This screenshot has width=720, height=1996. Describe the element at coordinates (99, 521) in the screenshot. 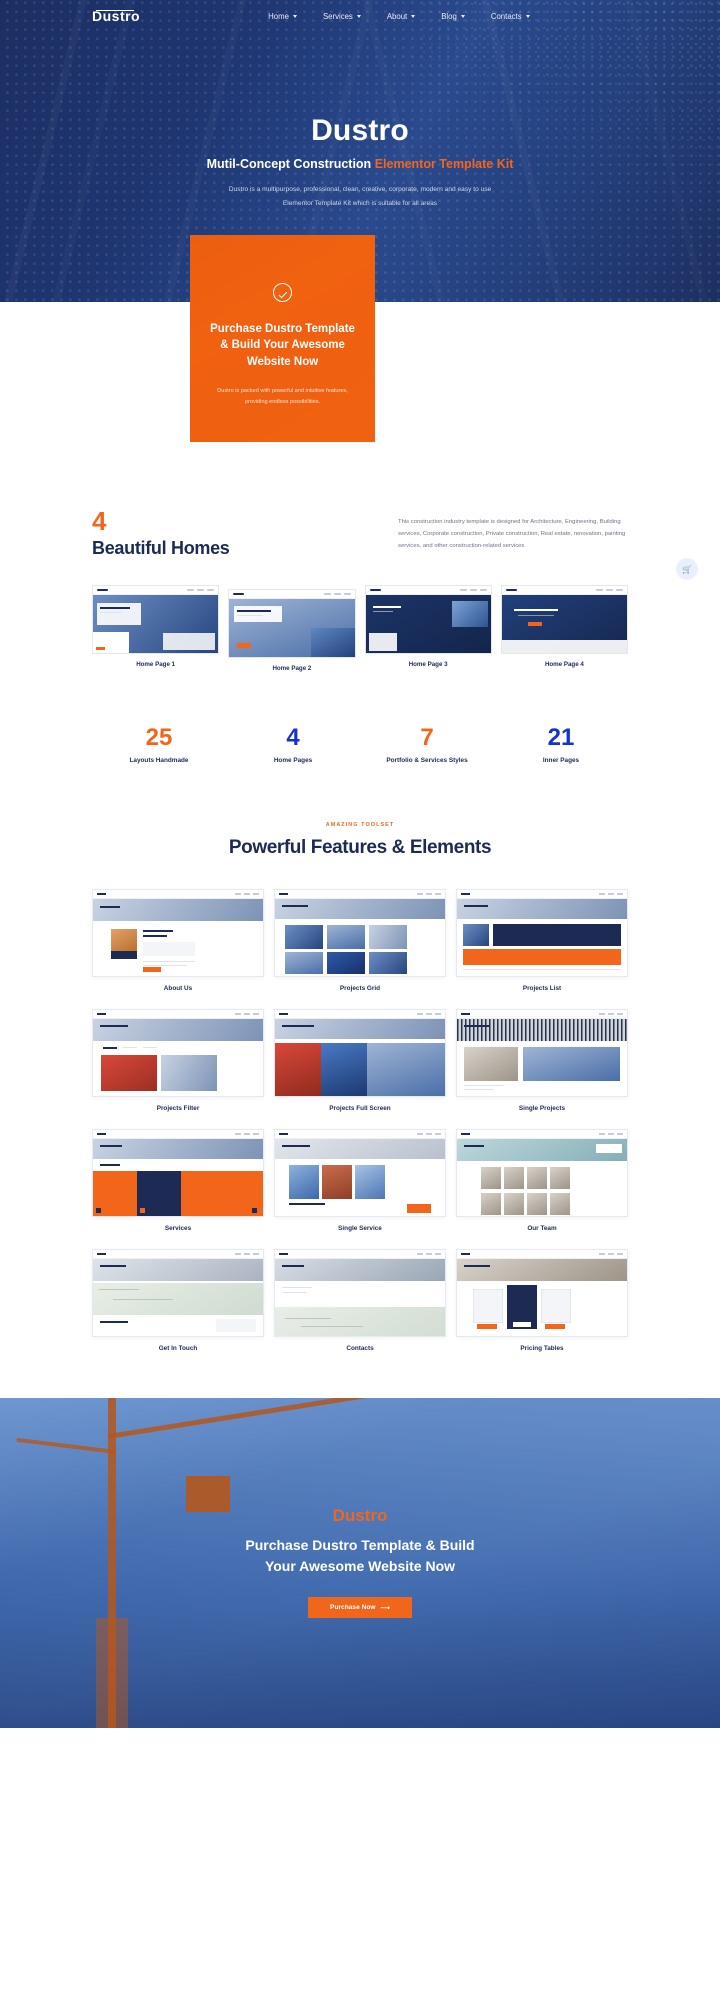

I see `homes-count: 4` at that location.